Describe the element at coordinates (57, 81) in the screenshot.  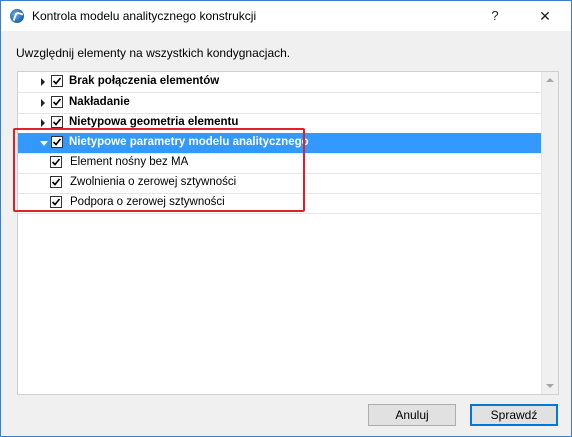
I see `checkbox-missing-connection` at that location.